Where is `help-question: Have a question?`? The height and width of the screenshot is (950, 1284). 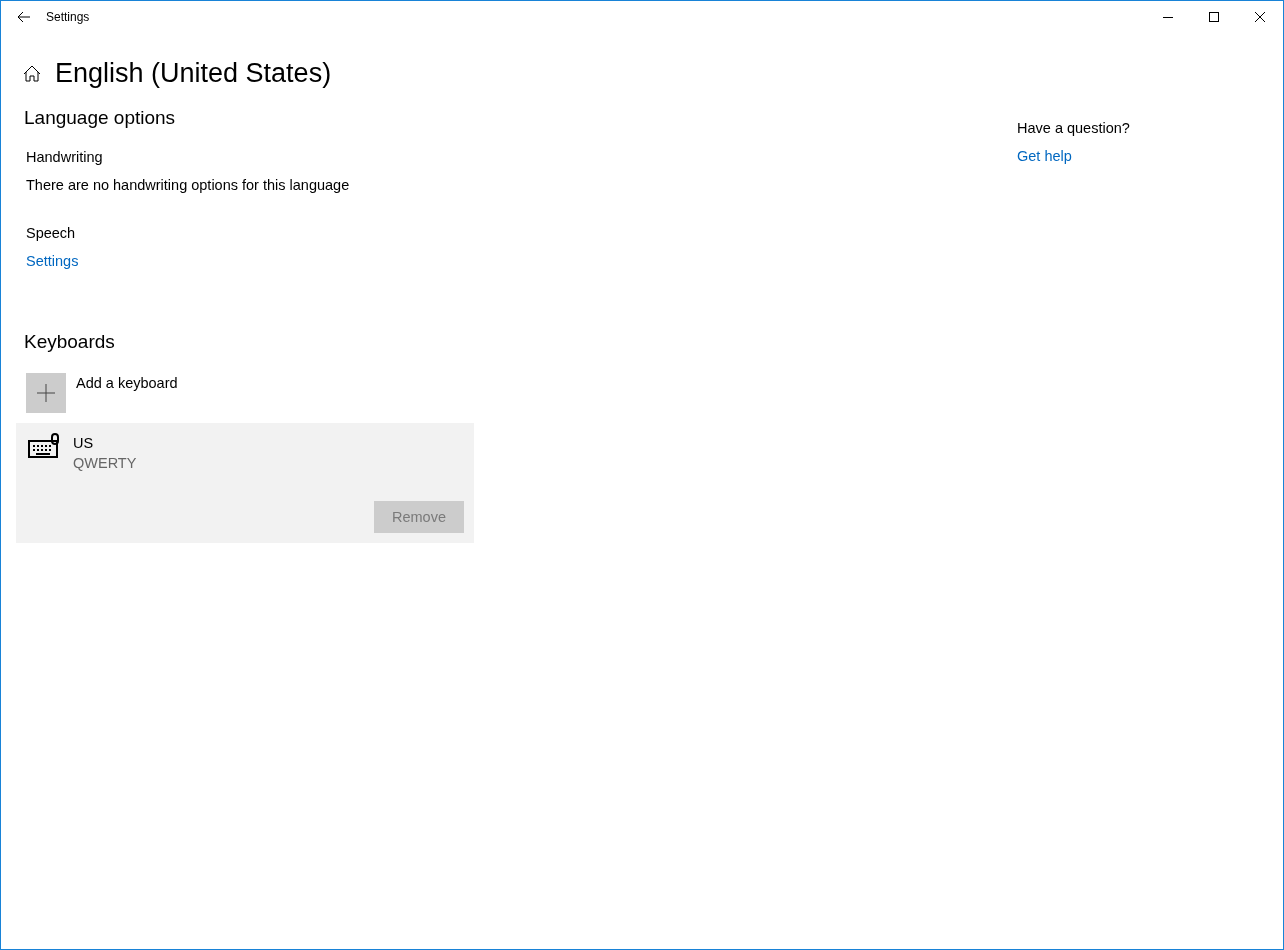 help-question: Have a question? is located at coordinates (1074, 128).